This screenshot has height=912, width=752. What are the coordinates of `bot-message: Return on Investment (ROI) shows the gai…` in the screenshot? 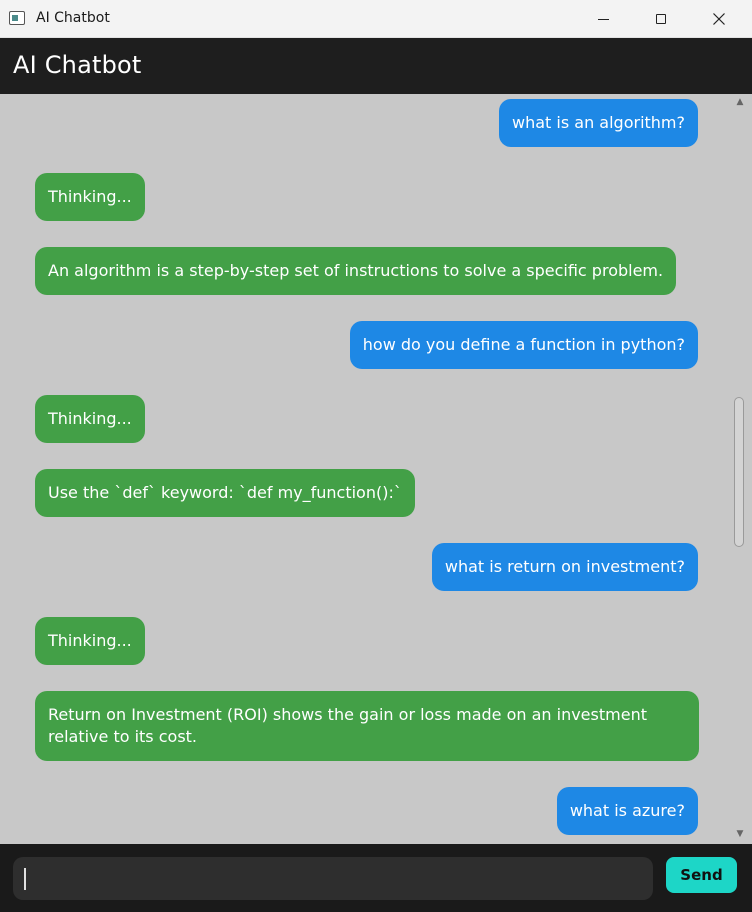 It's located at (367, 726).